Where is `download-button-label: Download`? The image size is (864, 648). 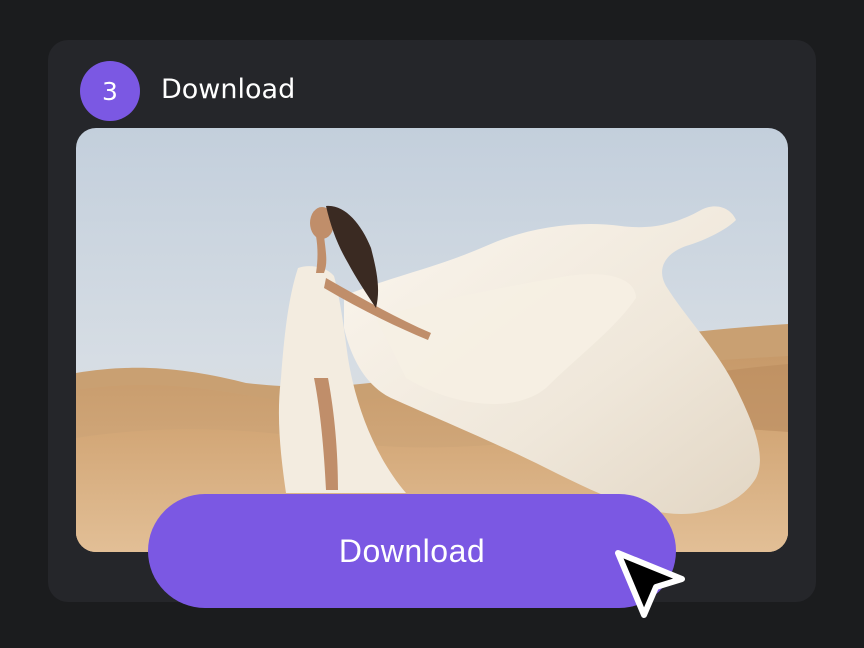 download-button-label: Download is located at coordinates (412, 550).